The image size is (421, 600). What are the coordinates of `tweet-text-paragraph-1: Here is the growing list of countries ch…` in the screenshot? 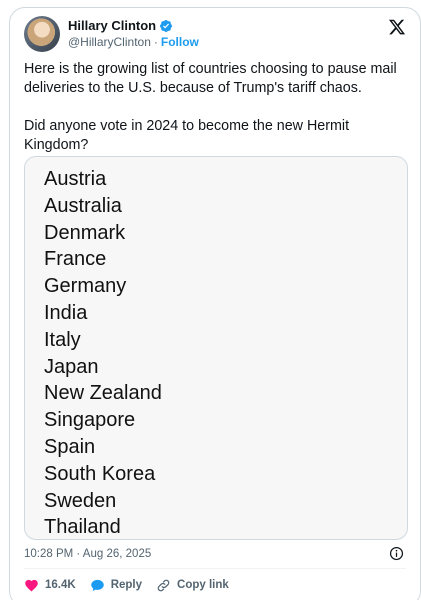 It's located at (210, 78).